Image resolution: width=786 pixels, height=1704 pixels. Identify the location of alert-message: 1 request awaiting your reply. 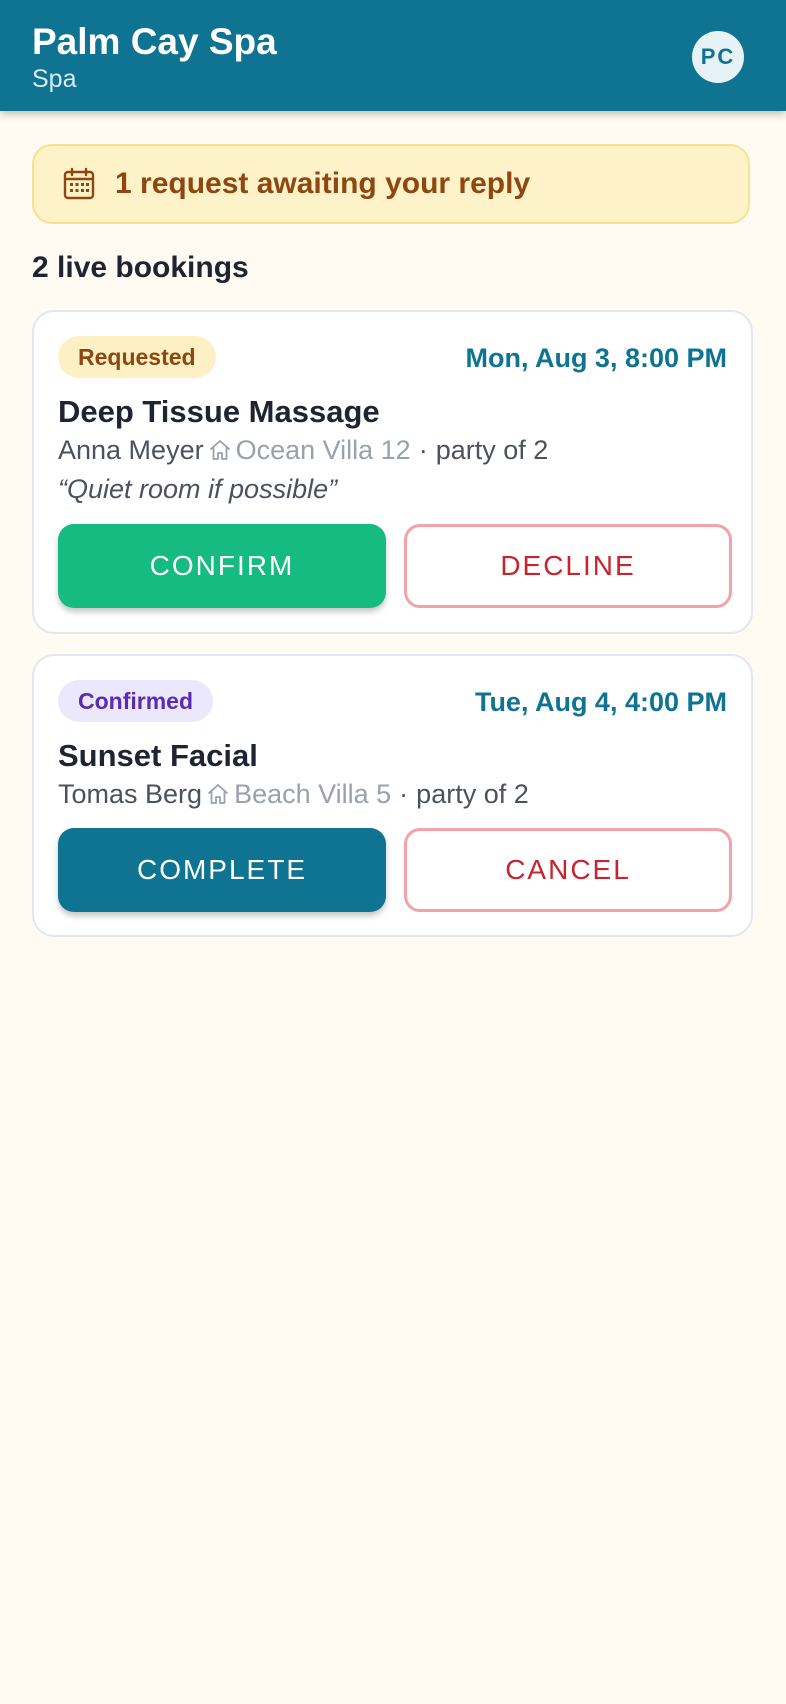
(323, 183).